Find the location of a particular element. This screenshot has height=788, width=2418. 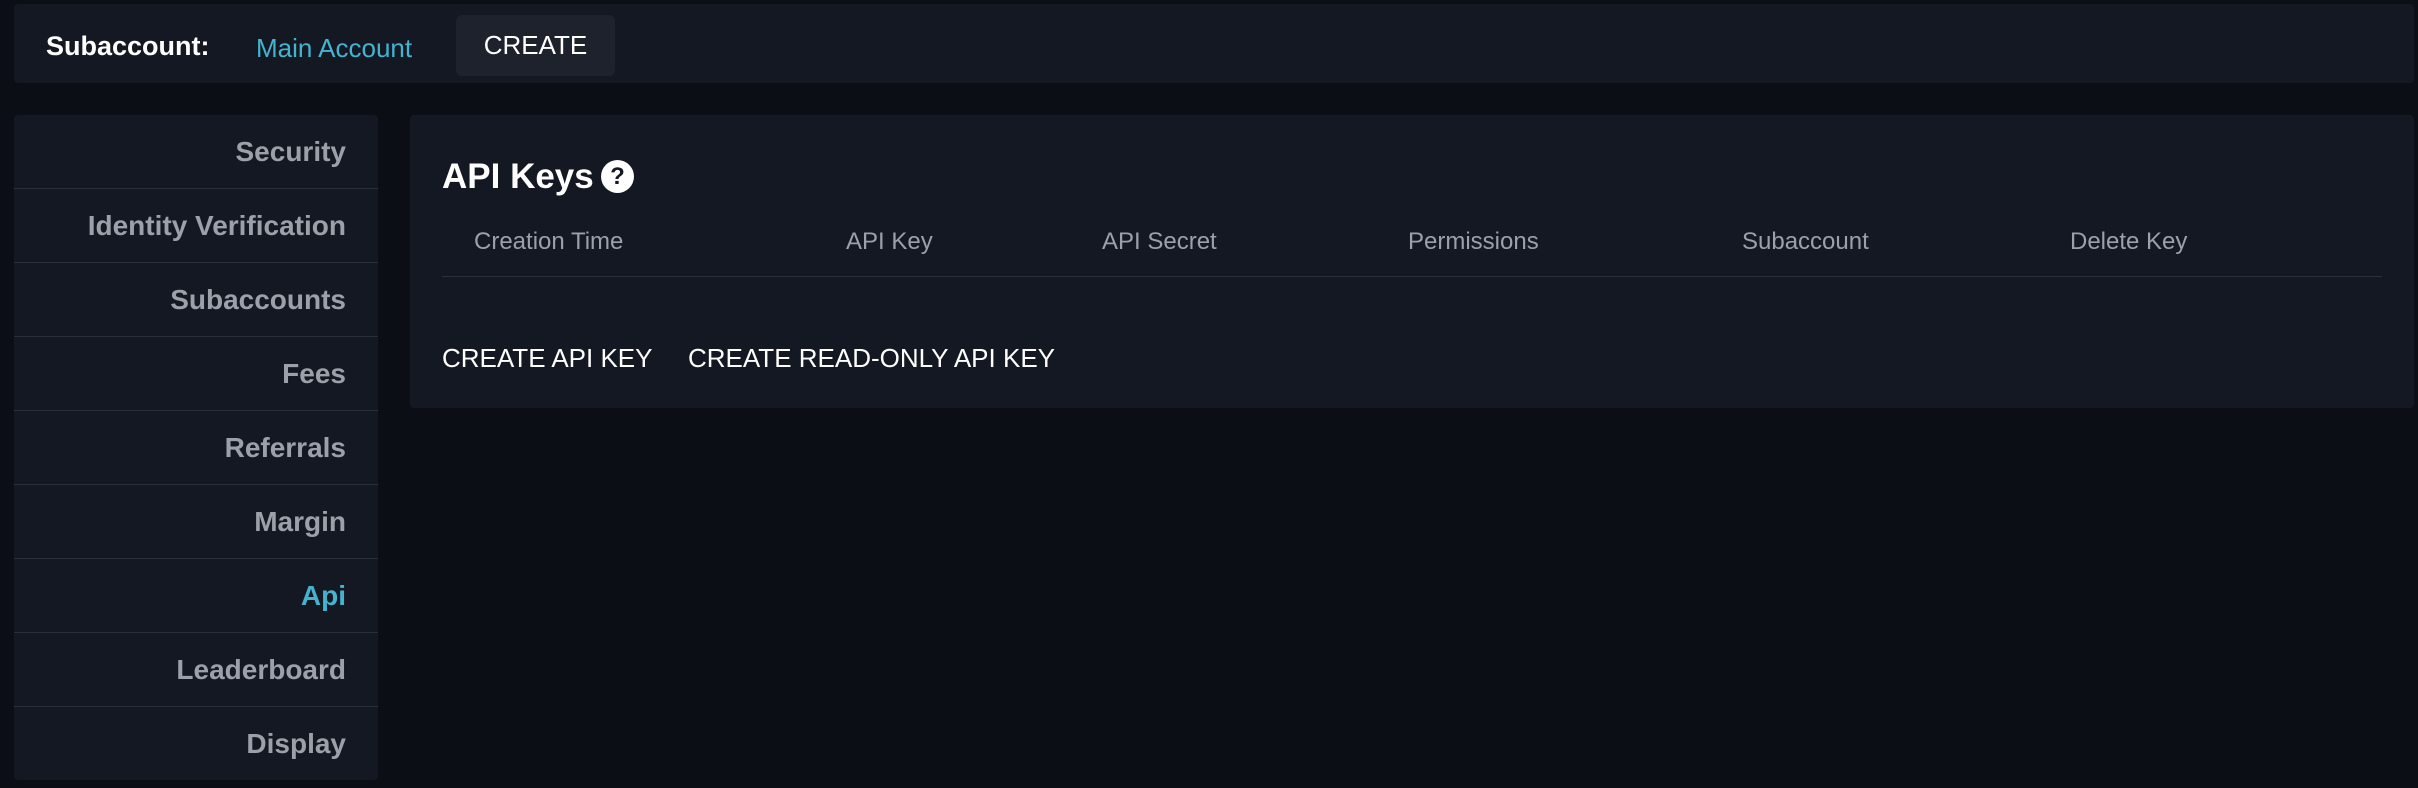

sidebar-item-label: Api is located at coordinates (323, 595).